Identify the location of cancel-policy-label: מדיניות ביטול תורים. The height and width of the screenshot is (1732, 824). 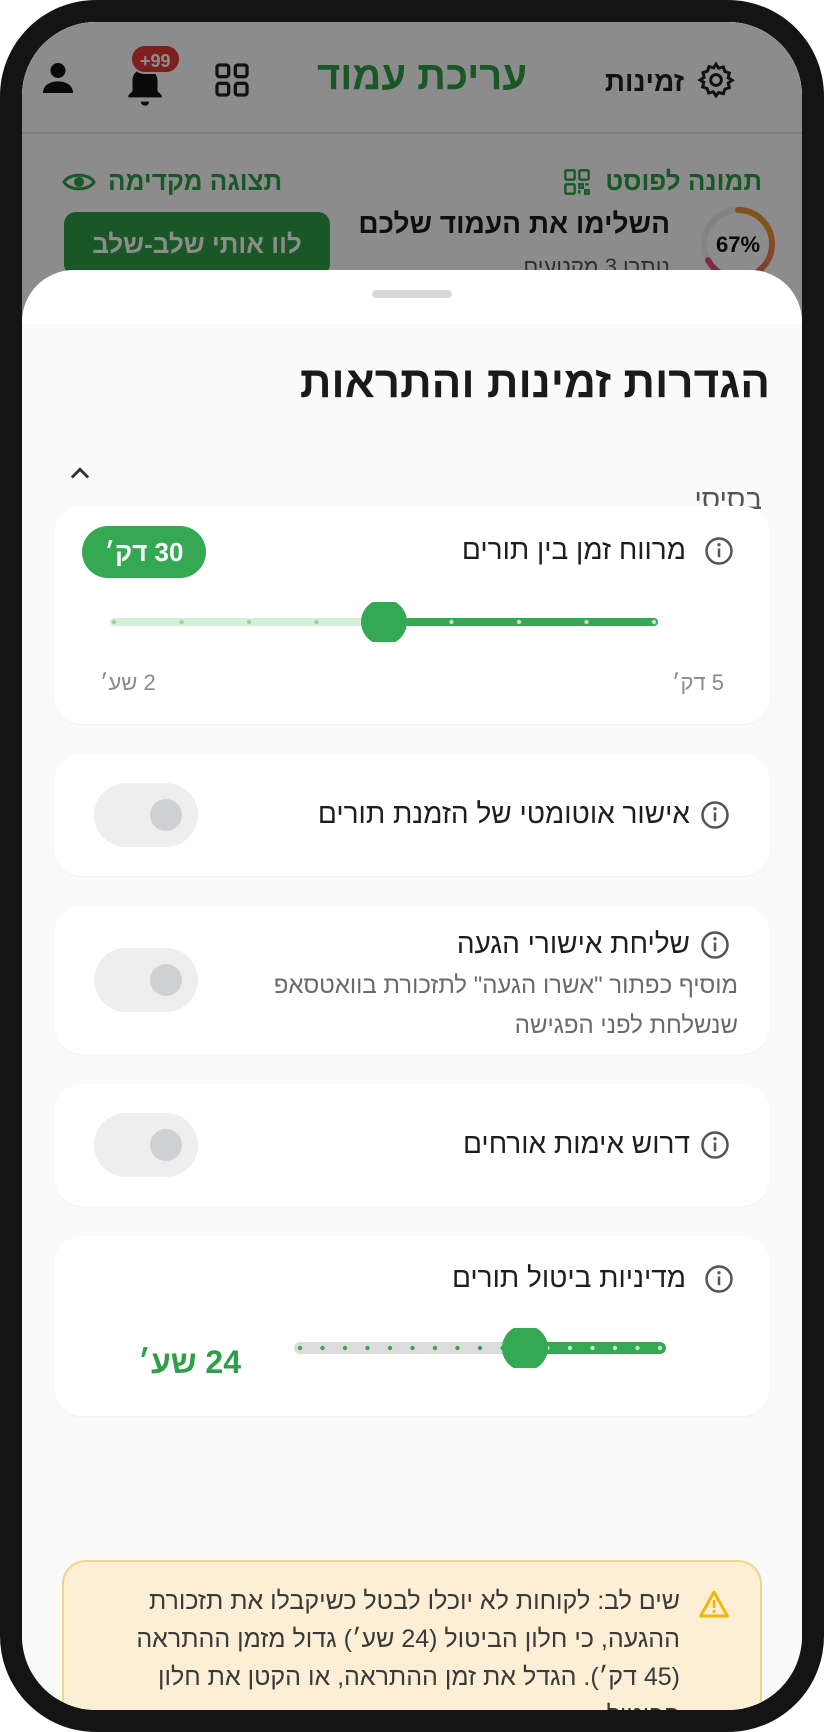
(568, 1277).